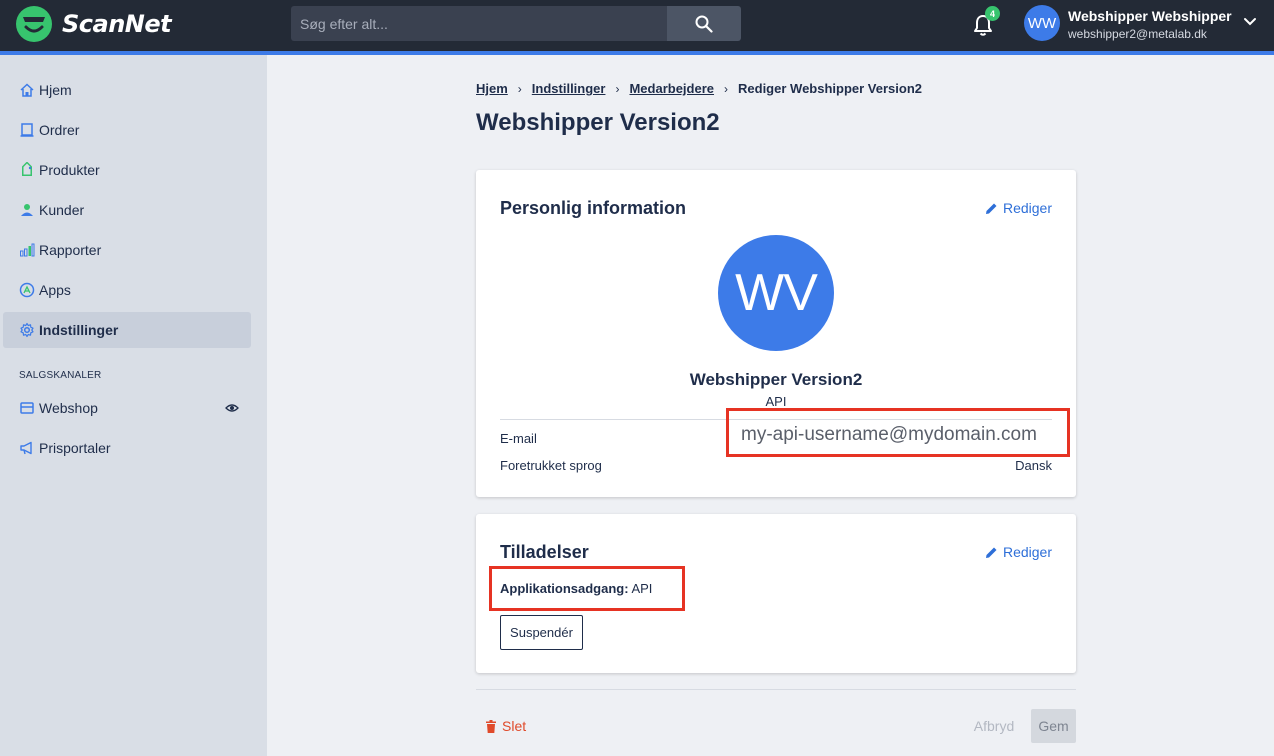 This screenshot has height=756, width=1274. Describe the element at coordinates (59, 130) in the screenshot. I see `sidebar-item-label: Ordrer` at that location.